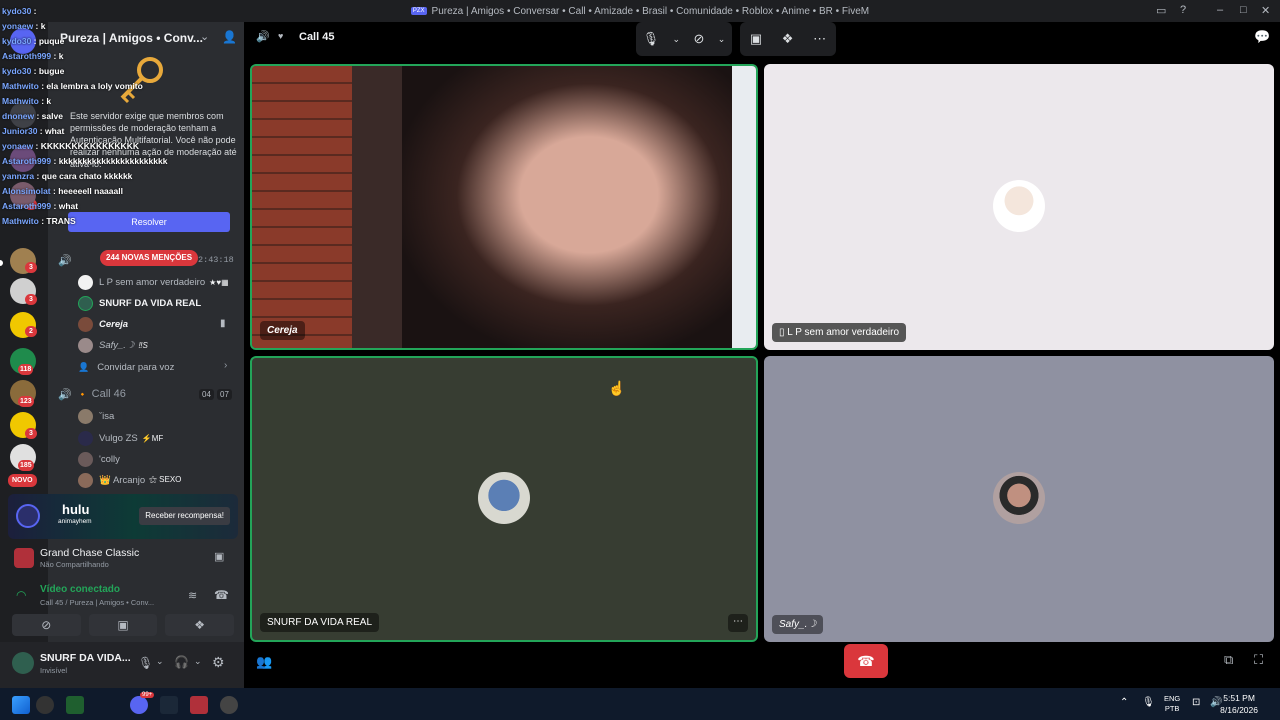 This screenshot has height=720, width=1280. What do you see at coordinates (89, 146) in the screenshot?
I see `chat-text: KKKKKKKKKKKKKKKK` at bounding box center [89, 146].